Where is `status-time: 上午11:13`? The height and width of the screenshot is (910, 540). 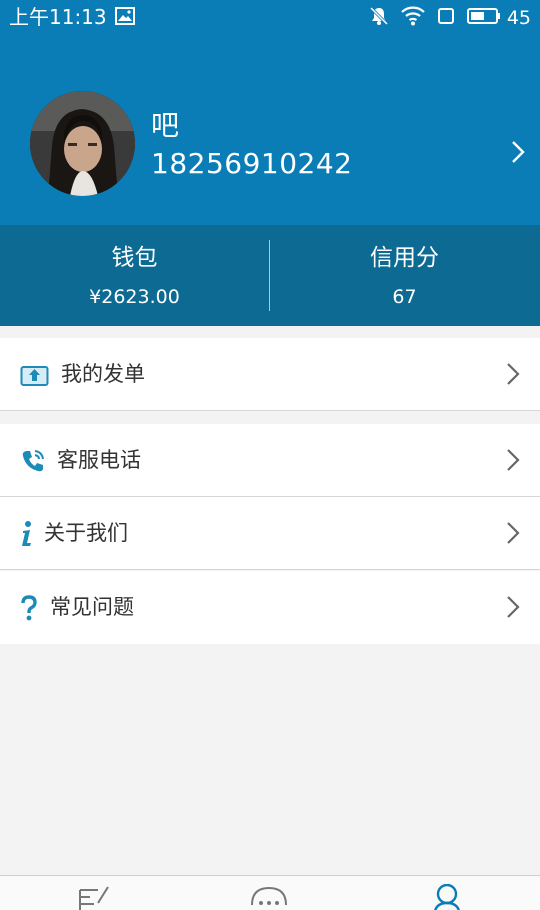
status-time: 上午11:13 is located at coordinates (58, 17).